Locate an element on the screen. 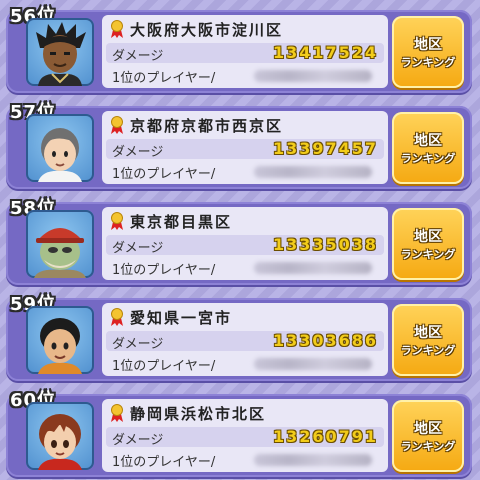  record-panel: 東京都目黒区 ダメージ 13335038 1位のプレイヤー/ is located at coordinates (245, 243).